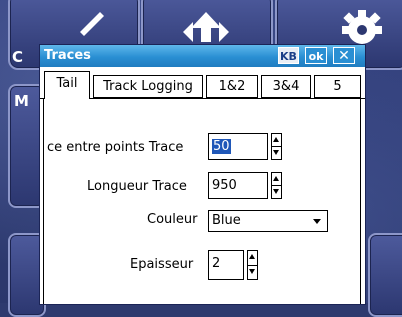 This screenshot has width=402, height=317. What do you see at coordinates (206, 27) in the screenshot?
I see `upload-arrows-icon` at bounding box center [206, 27].